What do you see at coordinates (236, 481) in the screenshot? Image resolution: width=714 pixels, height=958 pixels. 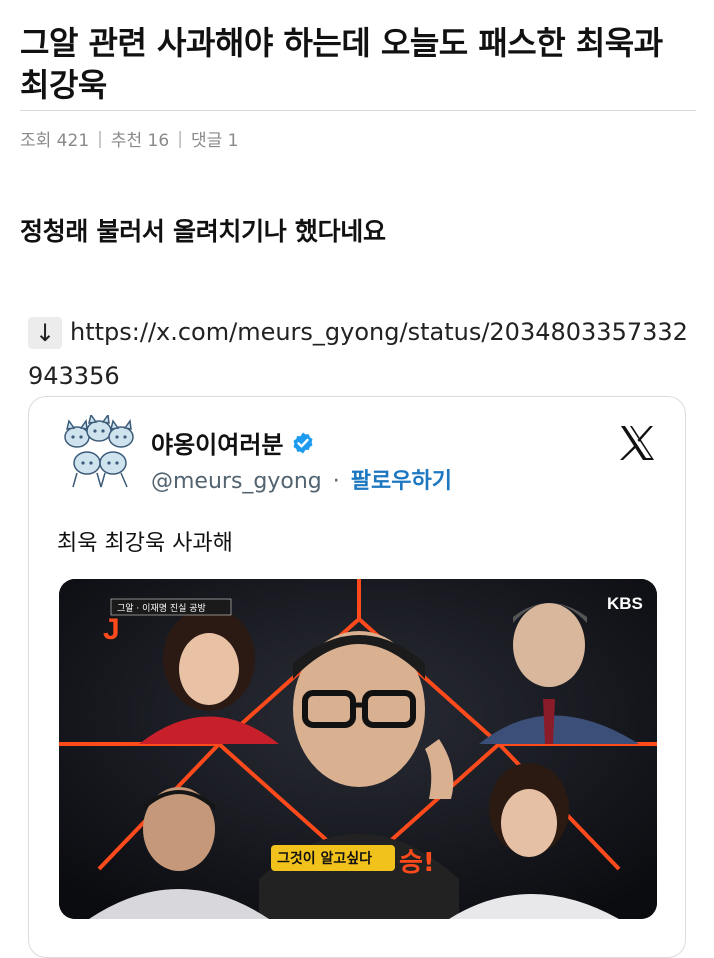 I see `author-handle: @meurs_gyong` at bounding box center [236, 481].